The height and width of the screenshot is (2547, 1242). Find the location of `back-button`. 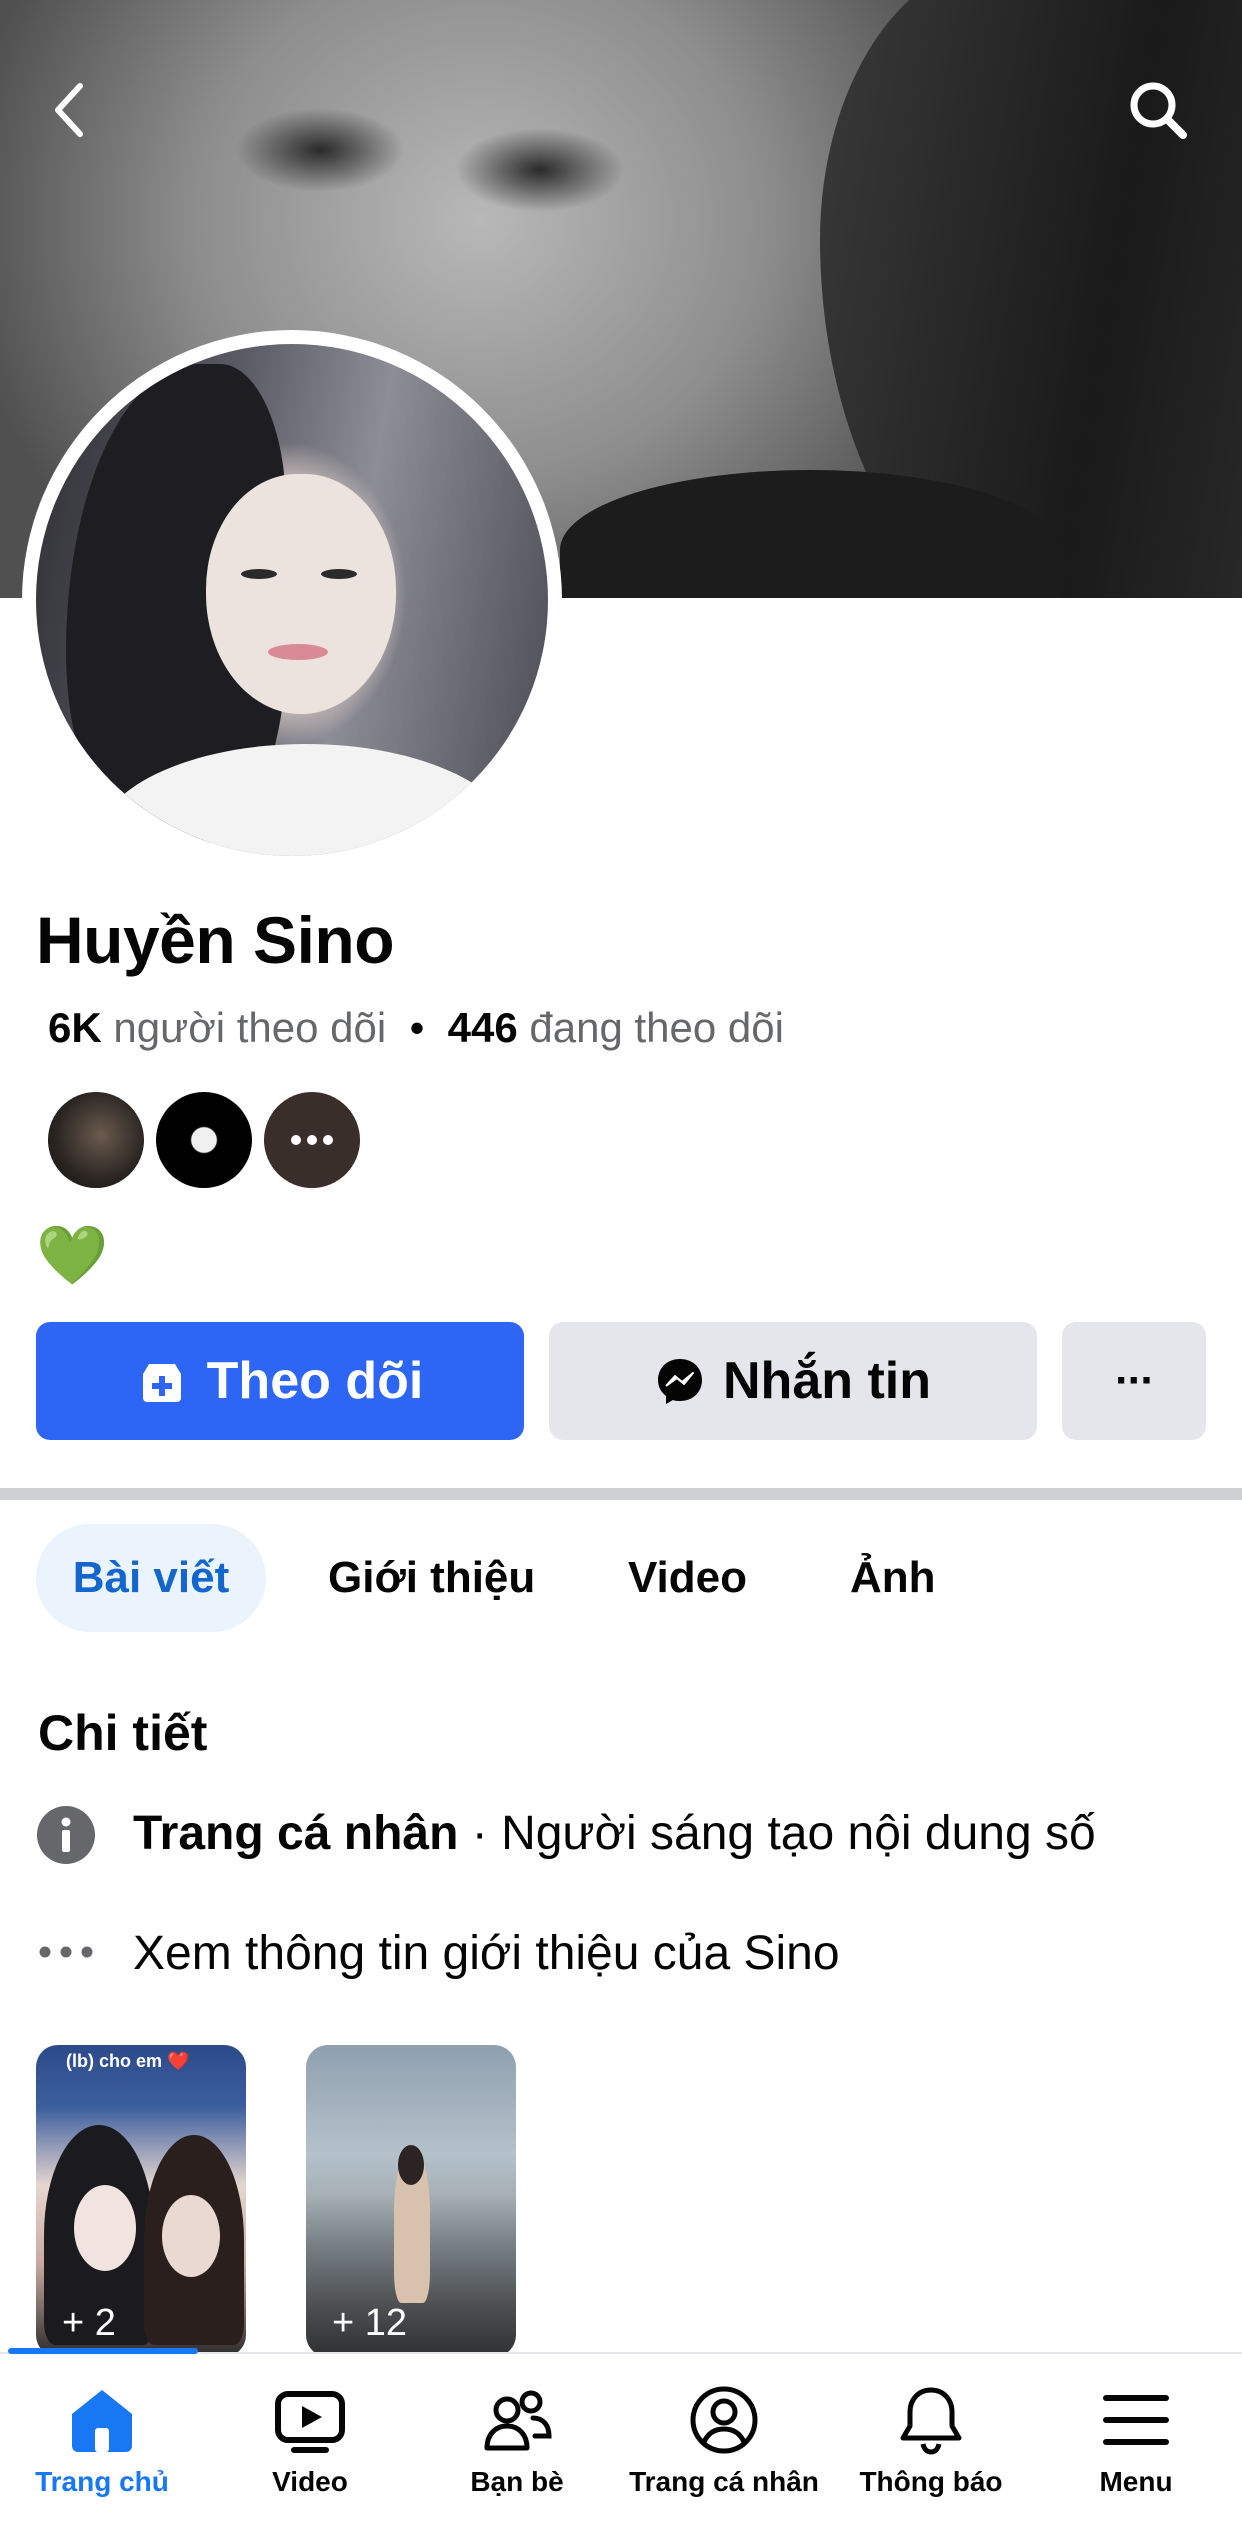

back-button is located at coordinates (70, 110).